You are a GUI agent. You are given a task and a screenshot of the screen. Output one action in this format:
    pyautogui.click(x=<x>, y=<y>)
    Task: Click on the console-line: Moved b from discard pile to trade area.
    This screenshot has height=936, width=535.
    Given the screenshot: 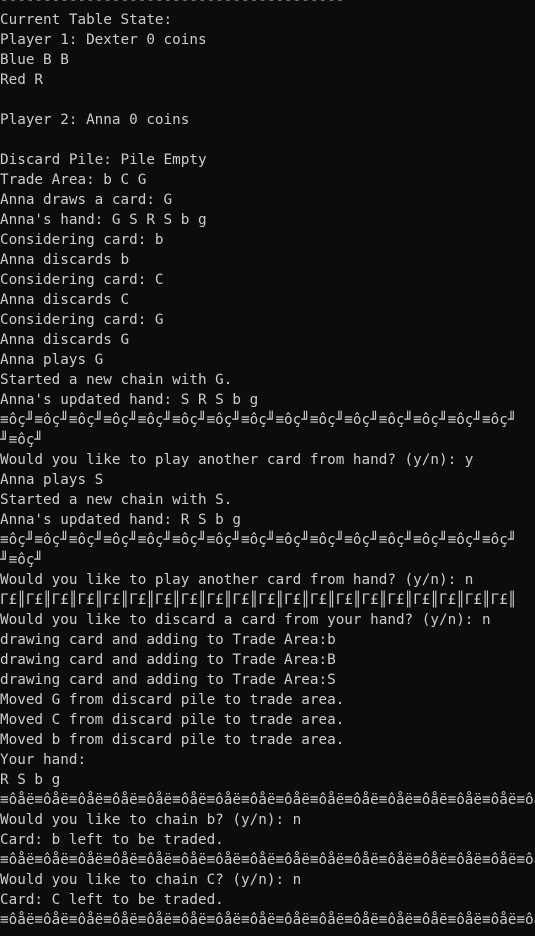 What is the action you would take?
    pyautogui.click(x=172, y=740)
    